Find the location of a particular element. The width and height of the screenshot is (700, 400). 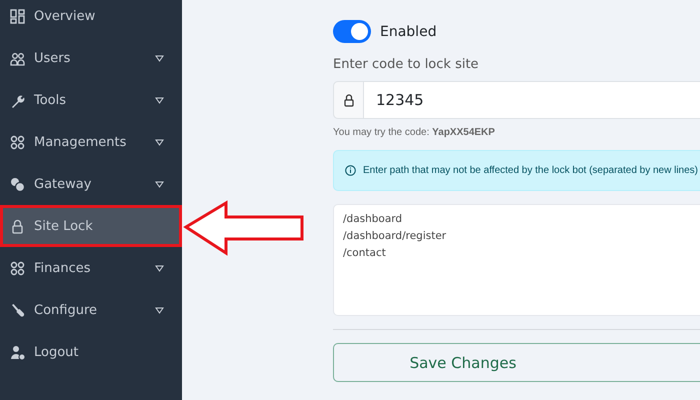

coins-icon is located at coordinates (17, 184).